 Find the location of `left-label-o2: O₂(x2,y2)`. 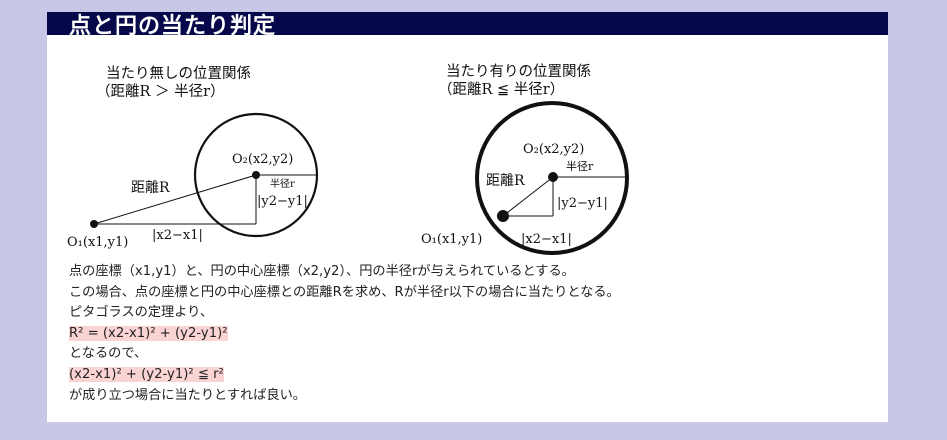

left-label-o2: O₂(x2,y2) is located at coordinates (262, 159).